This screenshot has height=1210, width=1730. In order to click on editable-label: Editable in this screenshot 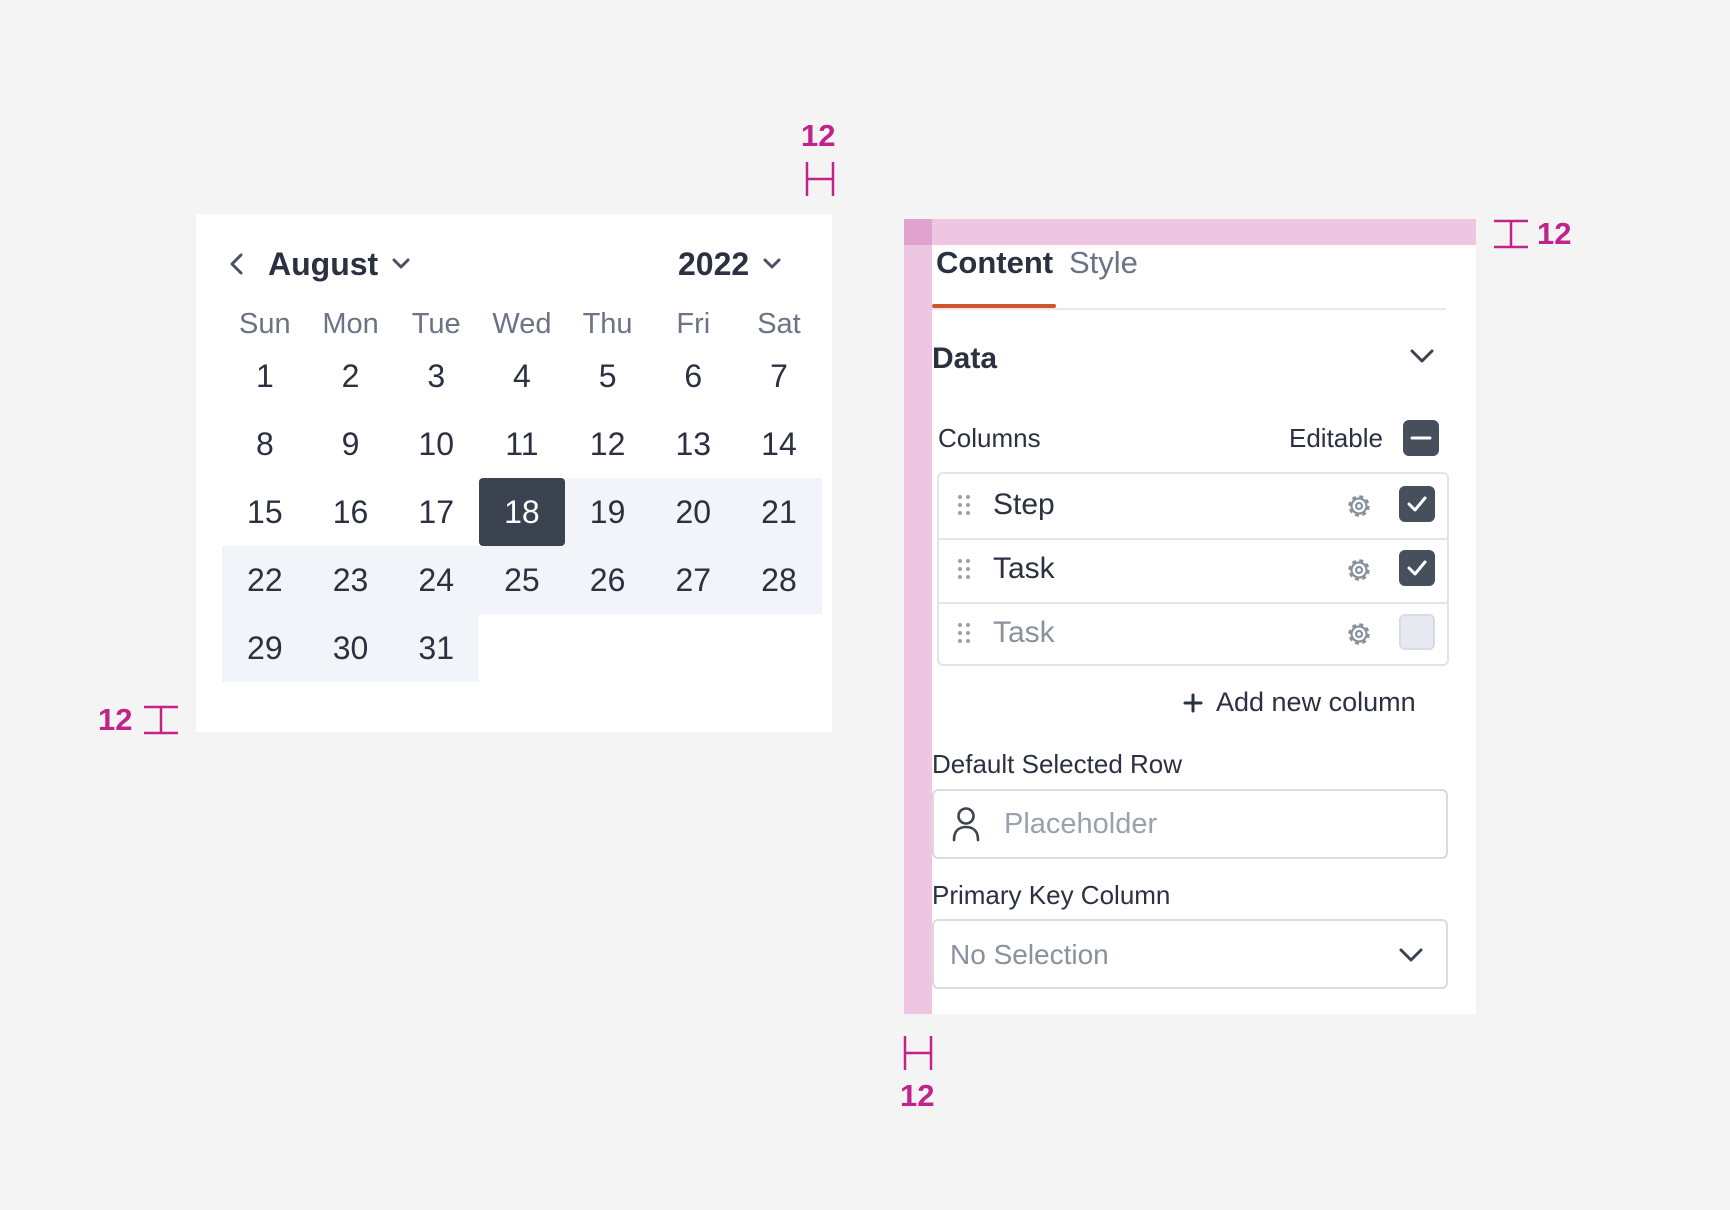, I will do `click(1336, 438)`.